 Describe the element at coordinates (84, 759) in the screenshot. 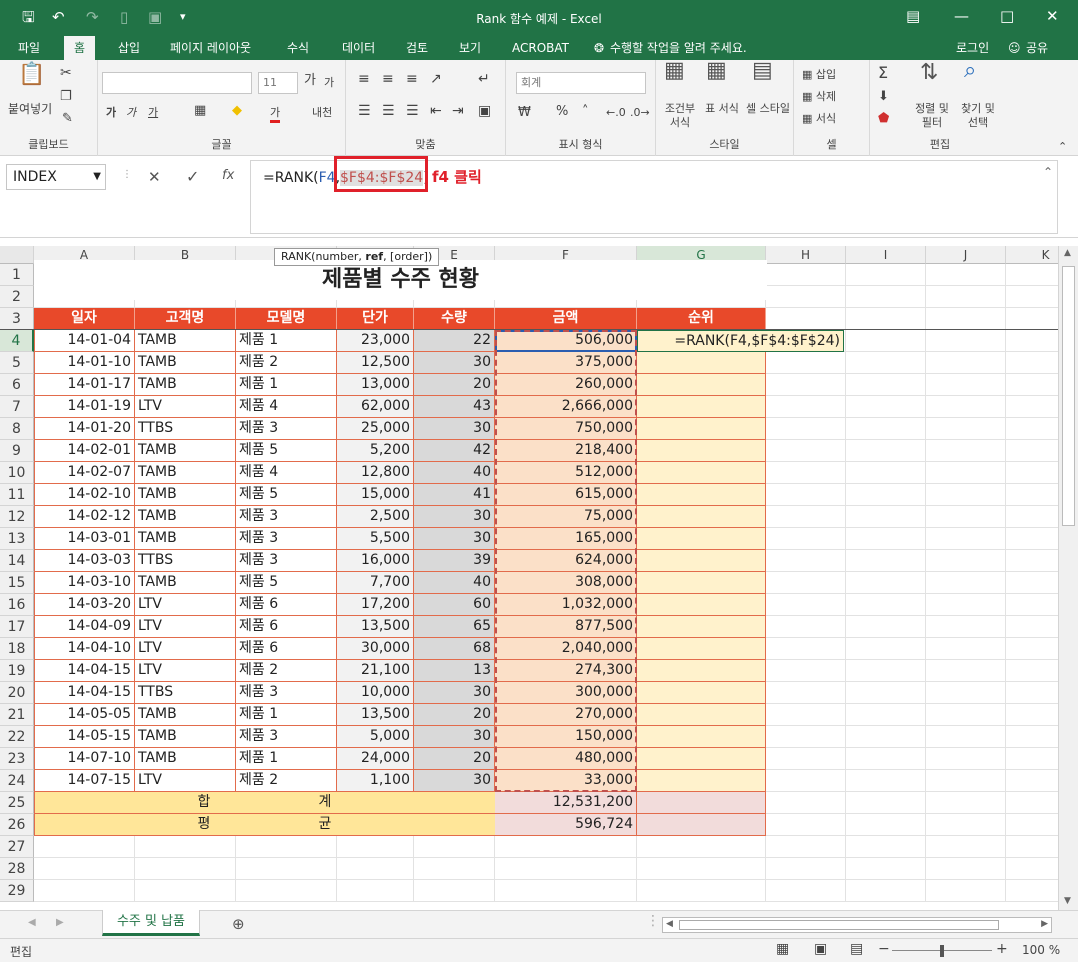

I see `table-cell: 14-07-10` at that location.